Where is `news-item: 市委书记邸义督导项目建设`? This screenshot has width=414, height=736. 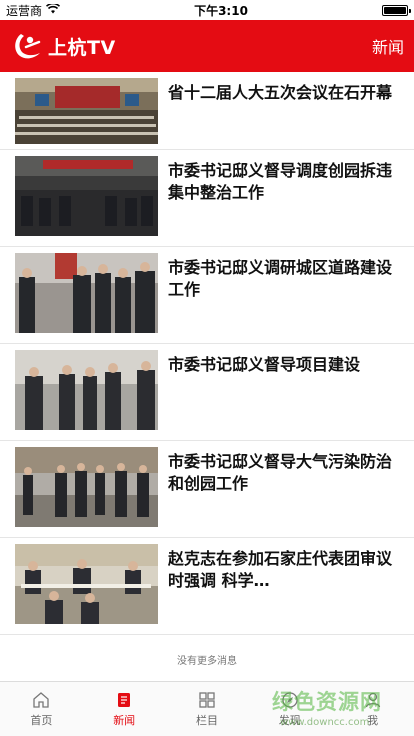
news-item: 市委书记邸义督导项目建设 is located at coordinates (207, 392).